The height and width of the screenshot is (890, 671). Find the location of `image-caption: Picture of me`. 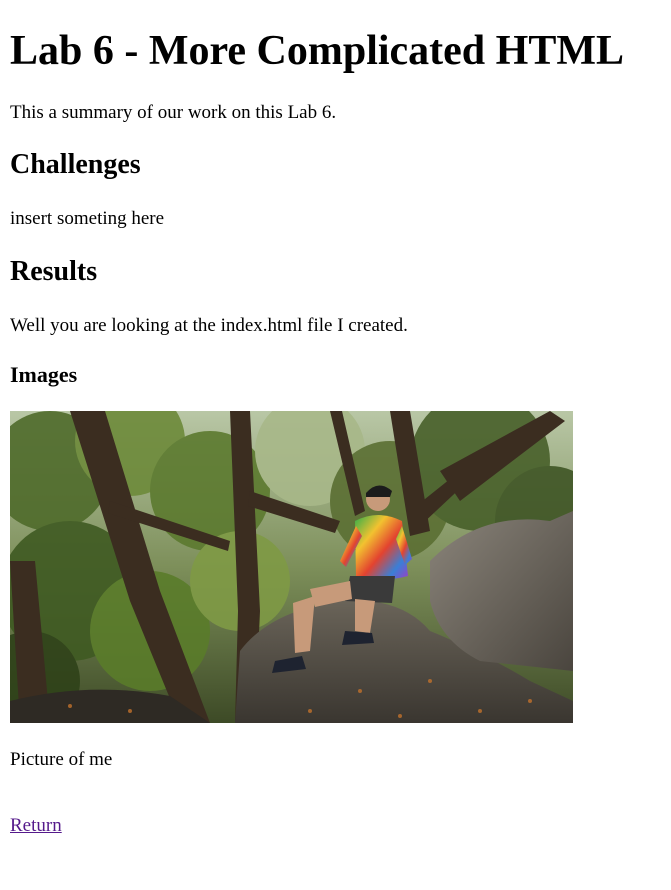

image-caption: Picture of me is located at coordinates (61, 759).